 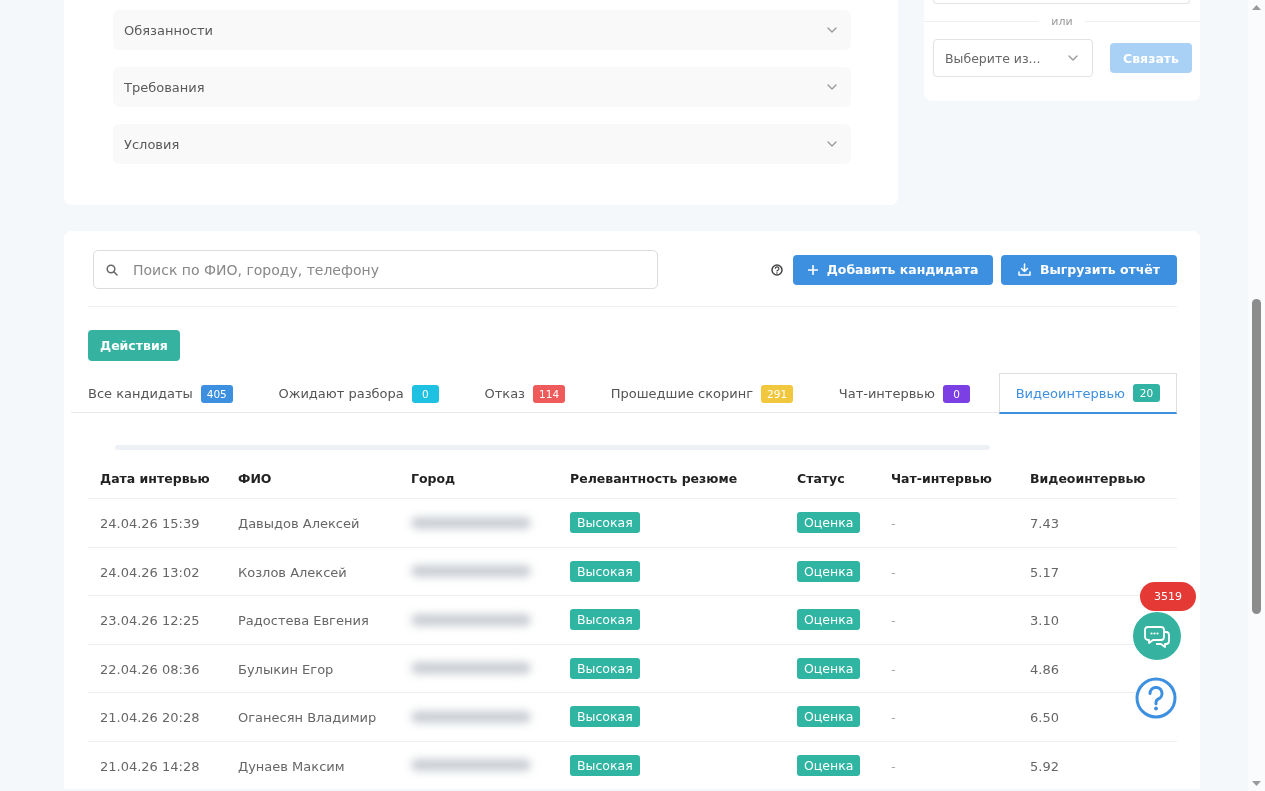 What do you see at coordinates (777, 269) in the screenshot?
I see `question-icon` at bounding box center [777, 269].